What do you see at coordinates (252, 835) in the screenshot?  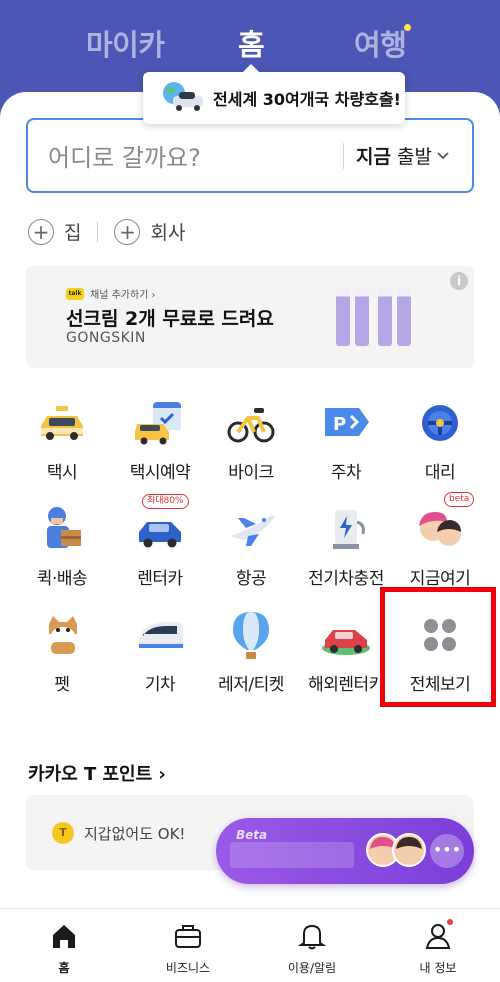 I see `beta-label: Beta` at bounding box center [252, 835].